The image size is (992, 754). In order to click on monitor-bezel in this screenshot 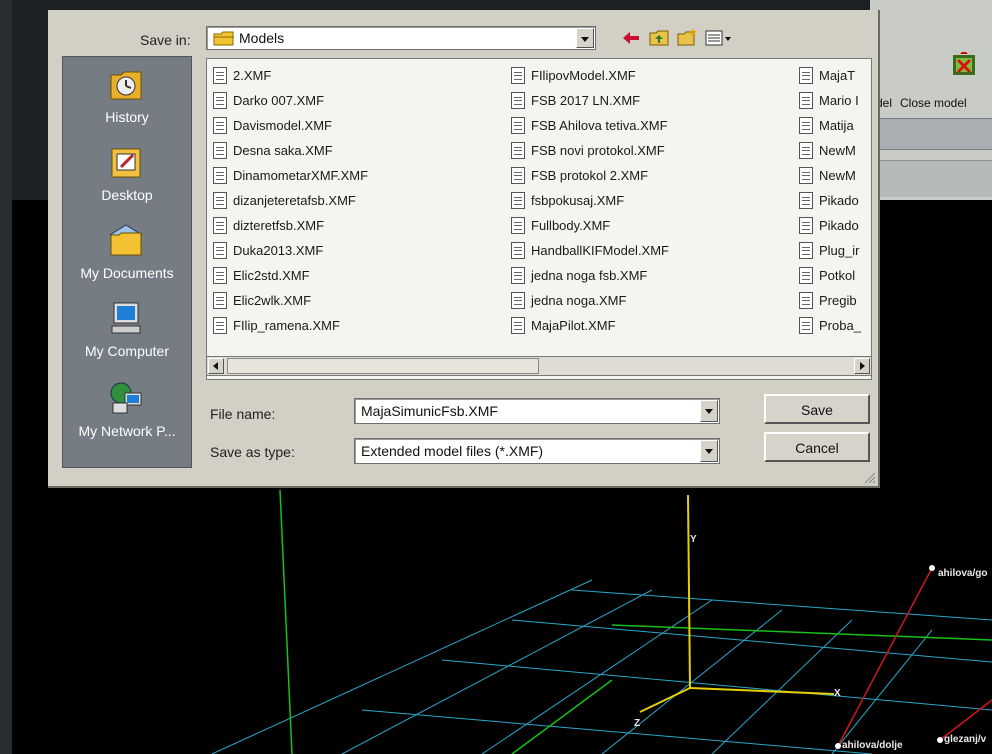, I will do `click(6, 377)`.